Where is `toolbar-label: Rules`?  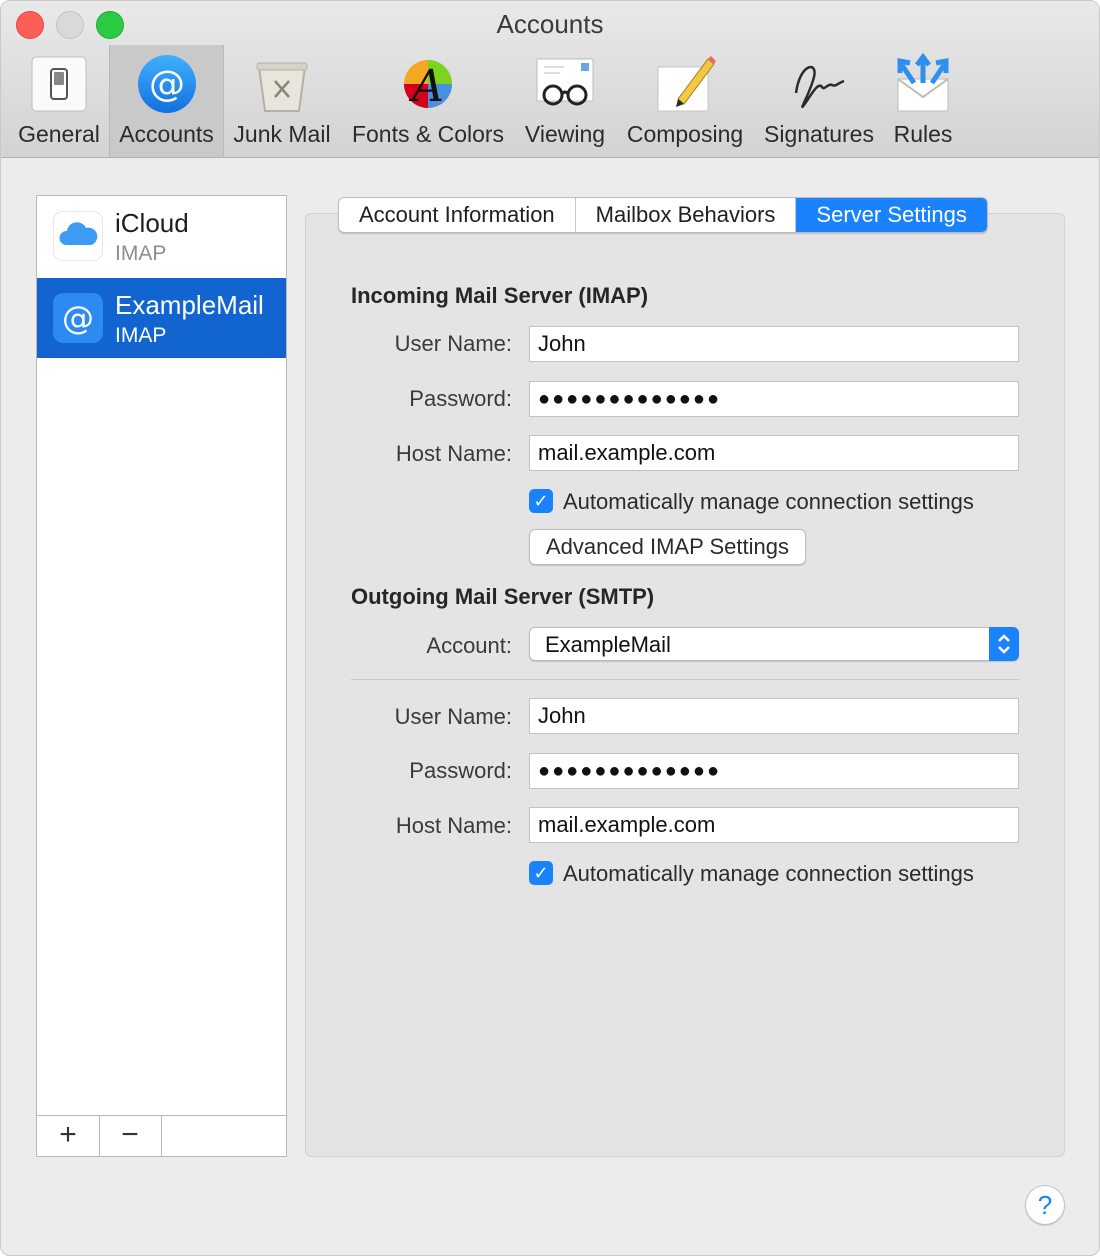
toolbar-label: Rules is located at coordinates (923, 134).